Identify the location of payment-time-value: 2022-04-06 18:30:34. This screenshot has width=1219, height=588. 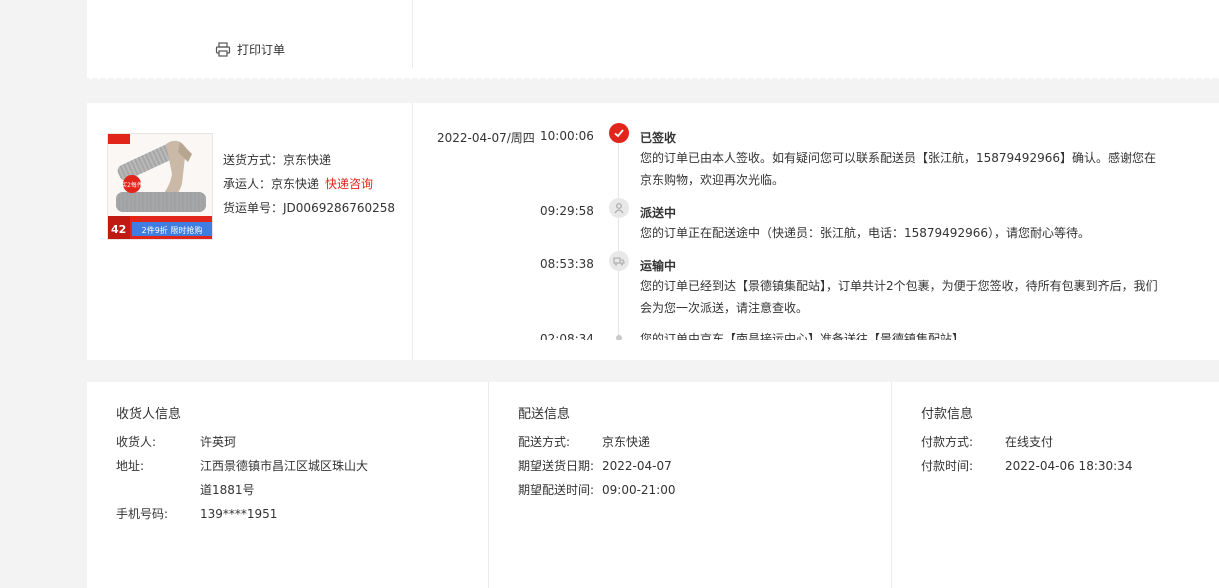
(1069, 466).